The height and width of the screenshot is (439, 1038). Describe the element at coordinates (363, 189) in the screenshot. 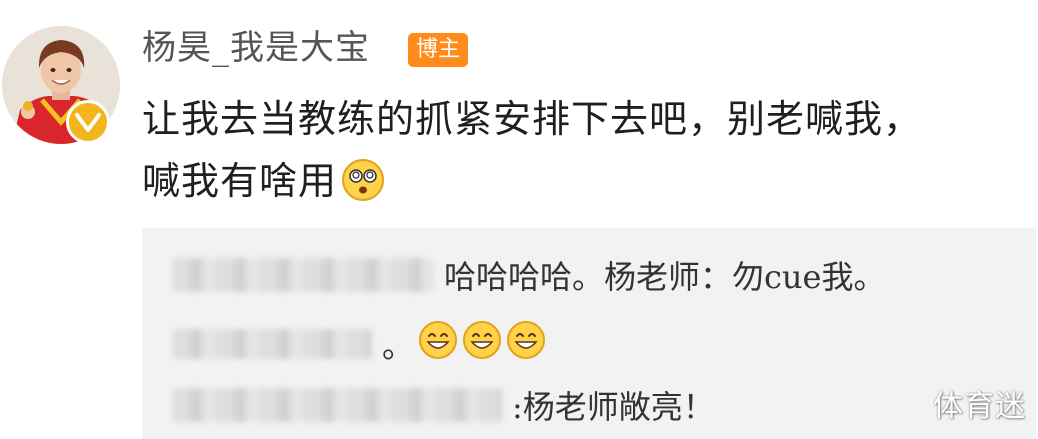

I see `dizzy-face-emoji-icon` at that location.